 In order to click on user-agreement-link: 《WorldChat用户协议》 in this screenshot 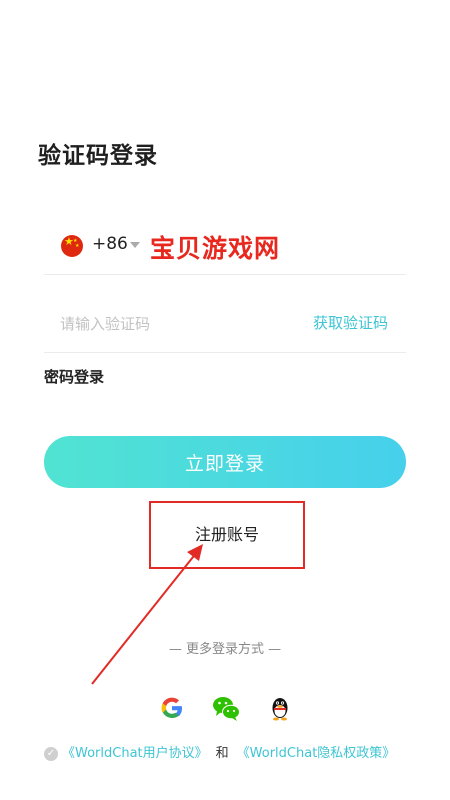, I will do `click(135, 753)`.